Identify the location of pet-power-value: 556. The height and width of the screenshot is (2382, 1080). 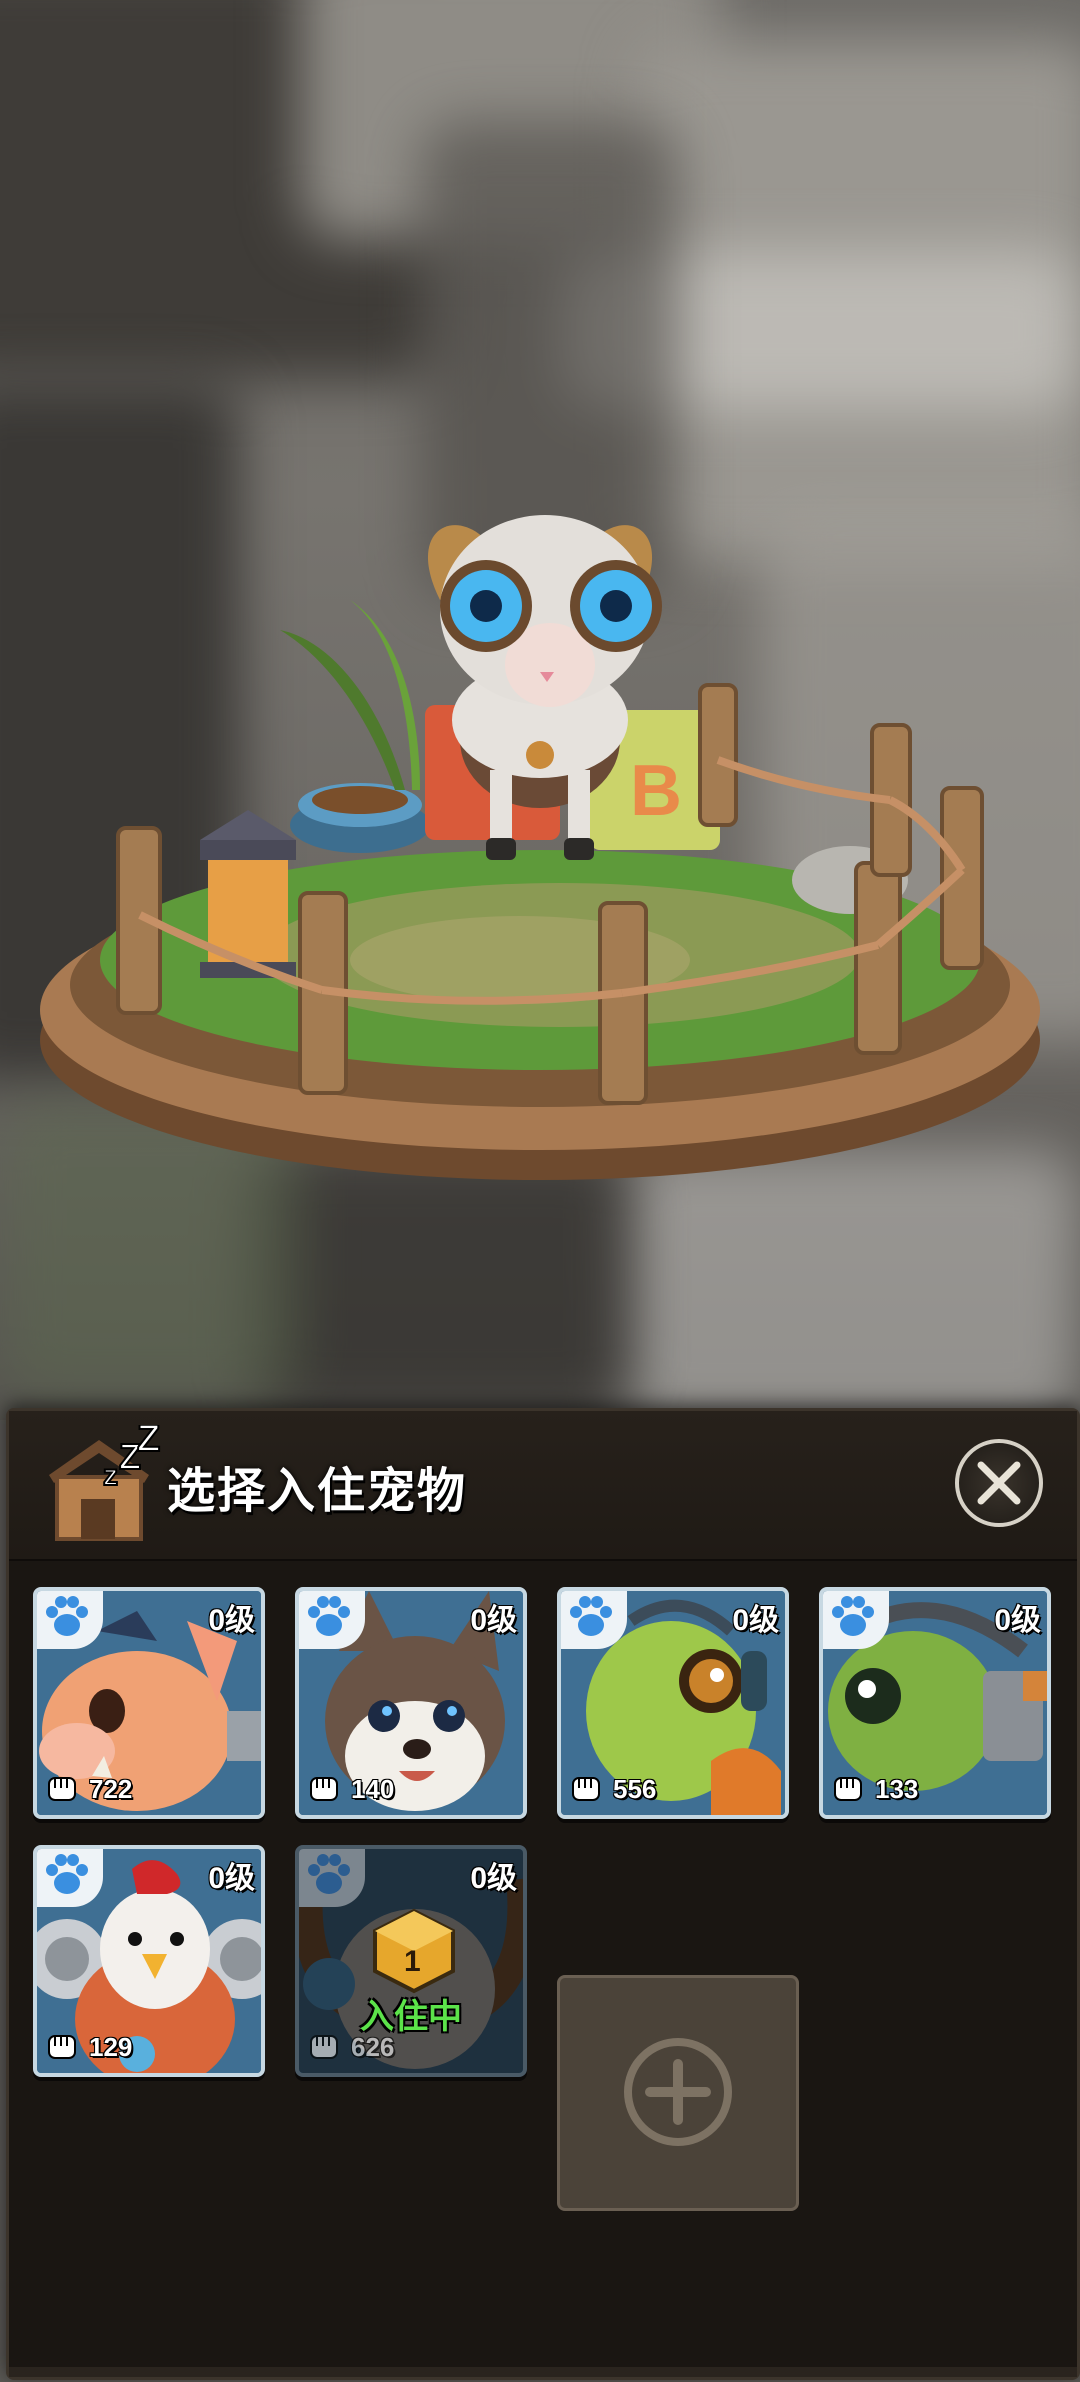
(635, 1788).